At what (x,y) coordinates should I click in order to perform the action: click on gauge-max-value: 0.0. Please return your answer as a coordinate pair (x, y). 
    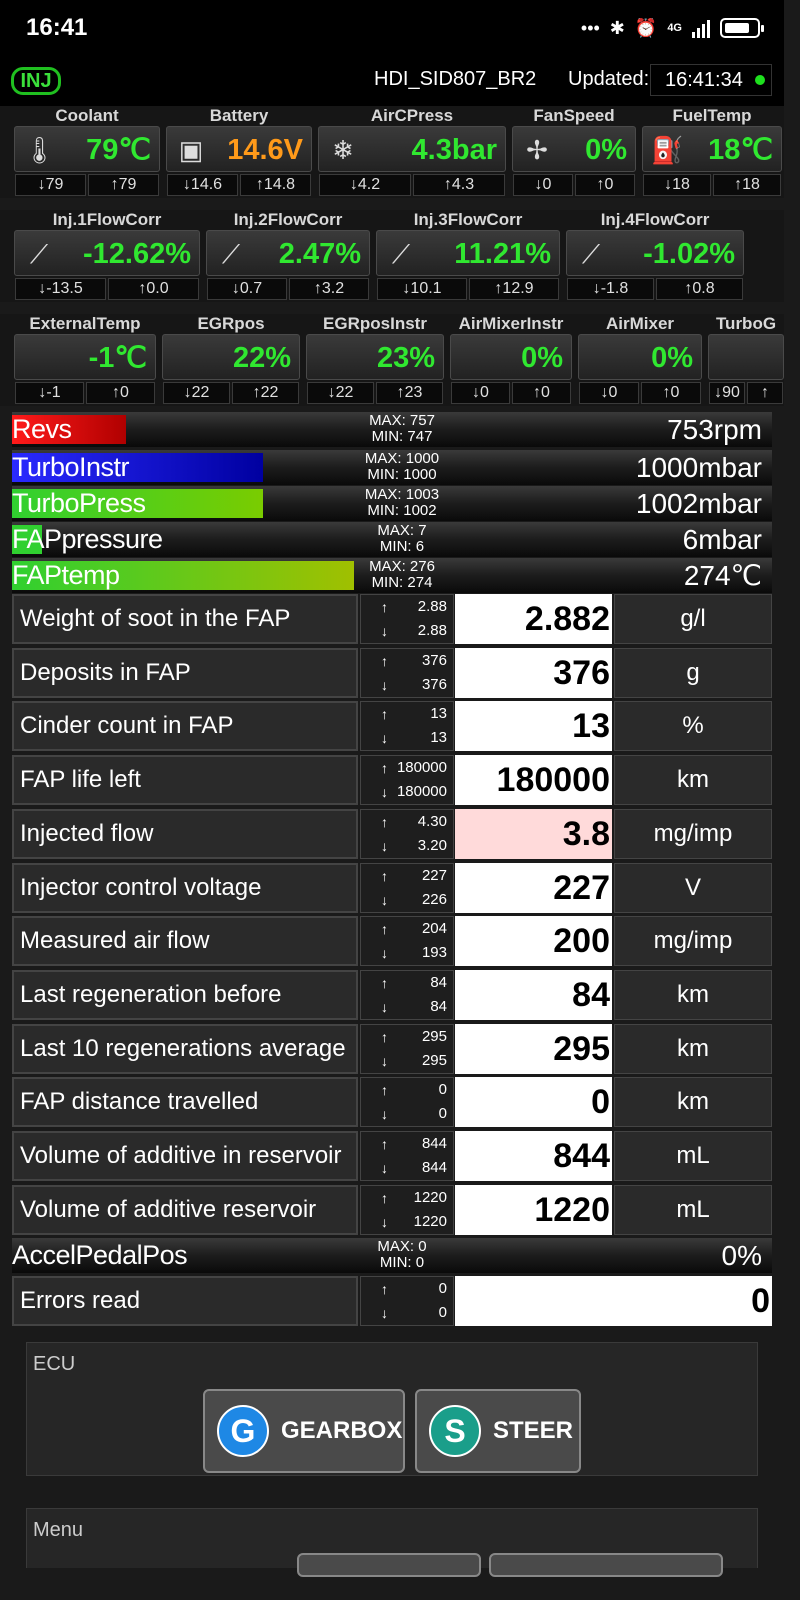
    Looking at the image, I should click on (157, 288).